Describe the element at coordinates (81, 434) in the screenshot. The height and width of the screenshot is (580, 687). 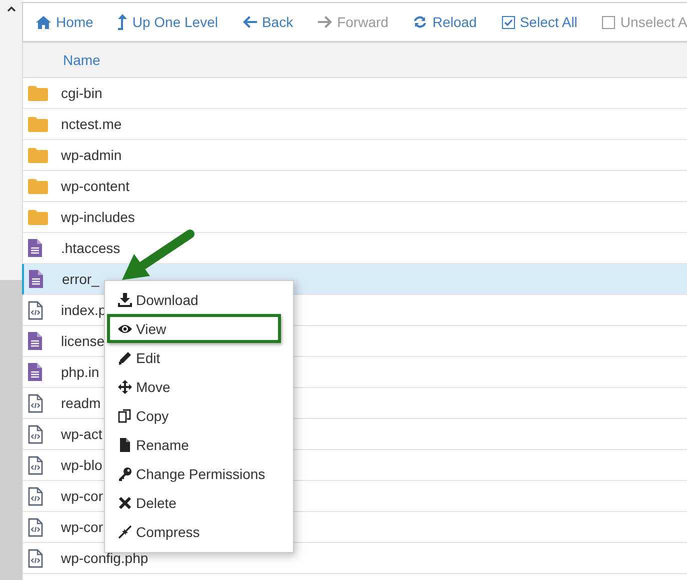
I see `file-name: wp-act` at that location.